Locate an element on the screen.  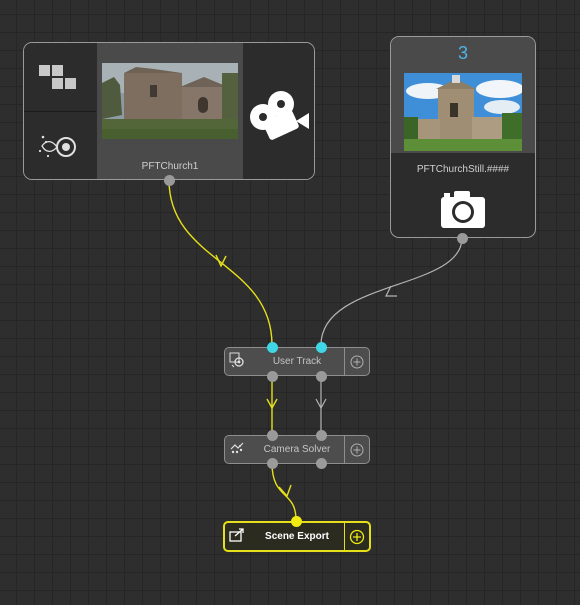
still-output-port is located at coordinates (462, 238).